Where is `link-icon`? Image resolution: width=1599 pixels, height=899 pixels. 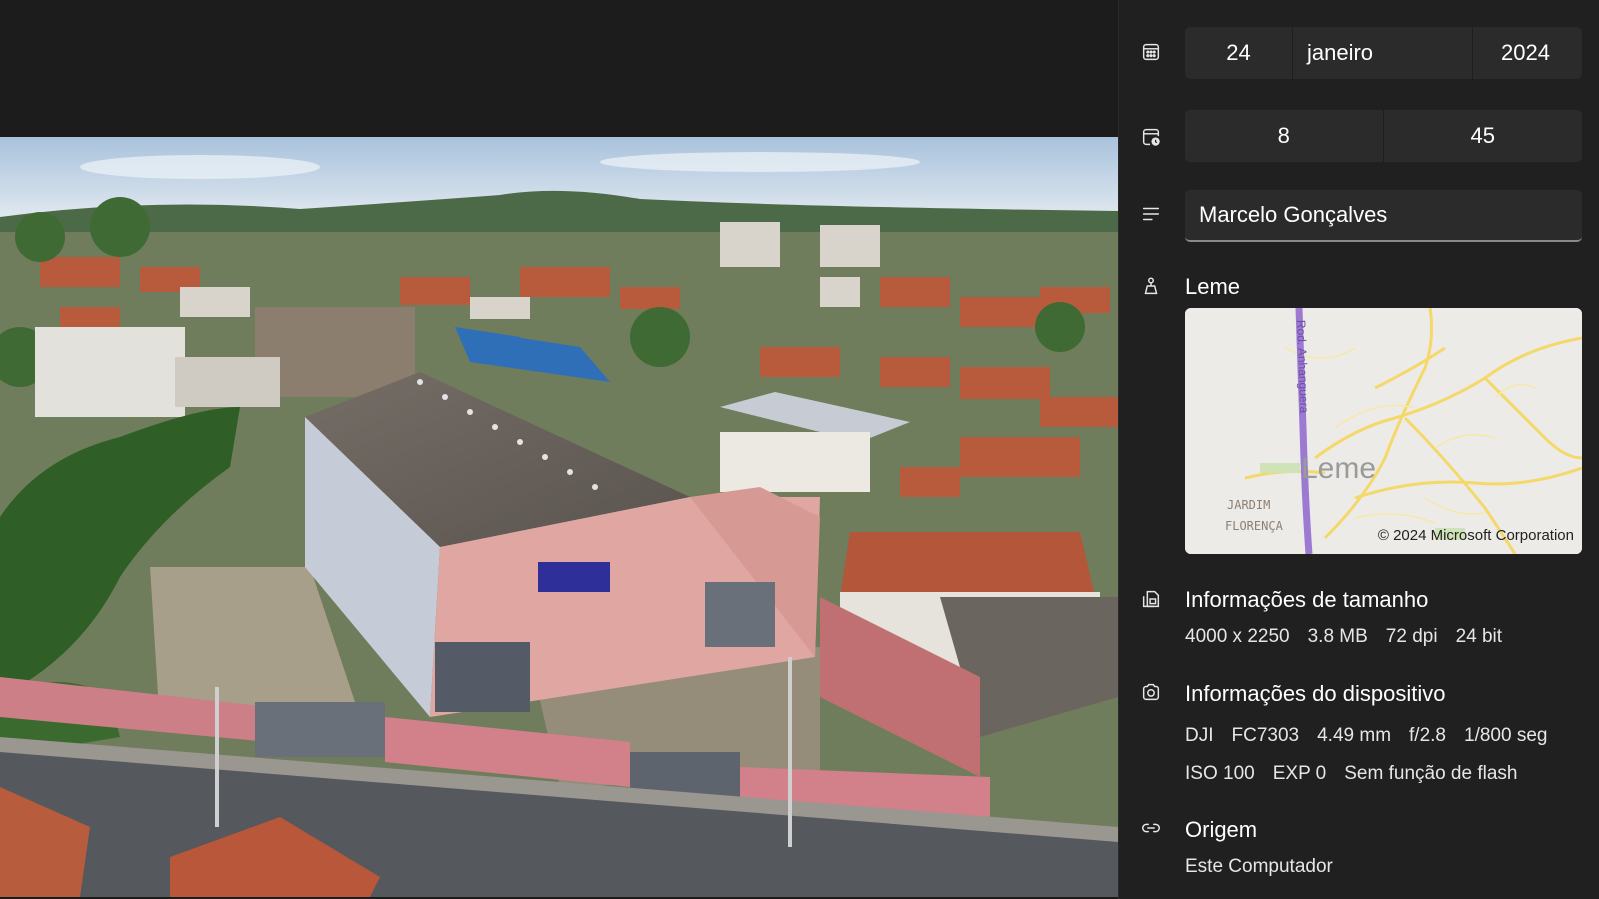
link-icon is located at coordinates (1151, 828).